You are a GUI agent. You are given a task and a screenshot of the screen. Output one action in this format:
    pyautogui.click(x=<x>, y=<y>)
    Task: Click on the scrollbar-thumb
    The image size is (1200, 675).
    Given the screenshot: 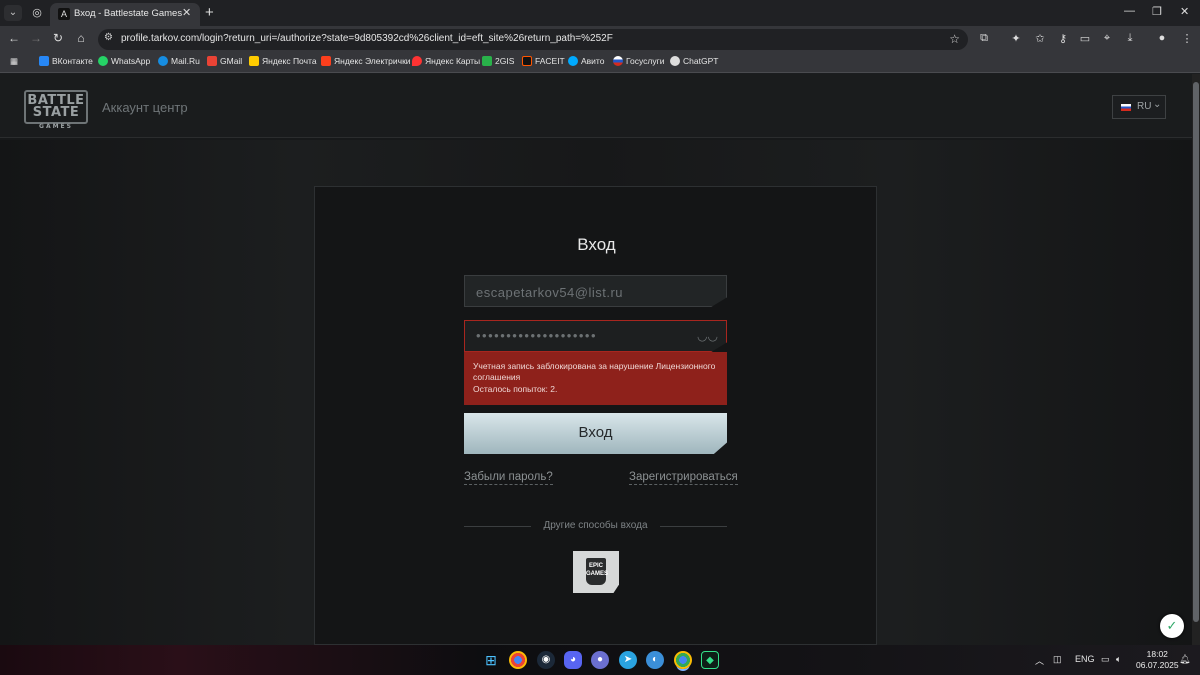 What is the action you would take?
    pyautogui.click(x=1196, y=352)
    